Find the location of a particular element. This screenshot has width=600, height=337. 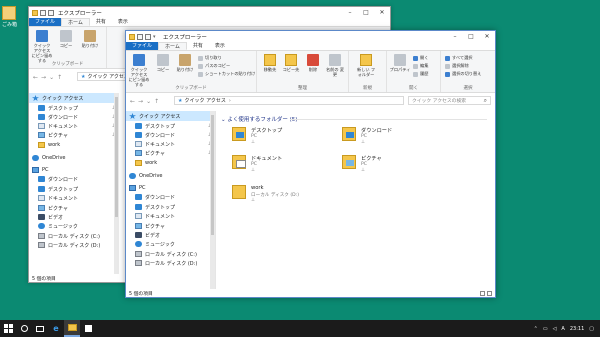

recycle-bin-icon is located at coordinates (9, 13).